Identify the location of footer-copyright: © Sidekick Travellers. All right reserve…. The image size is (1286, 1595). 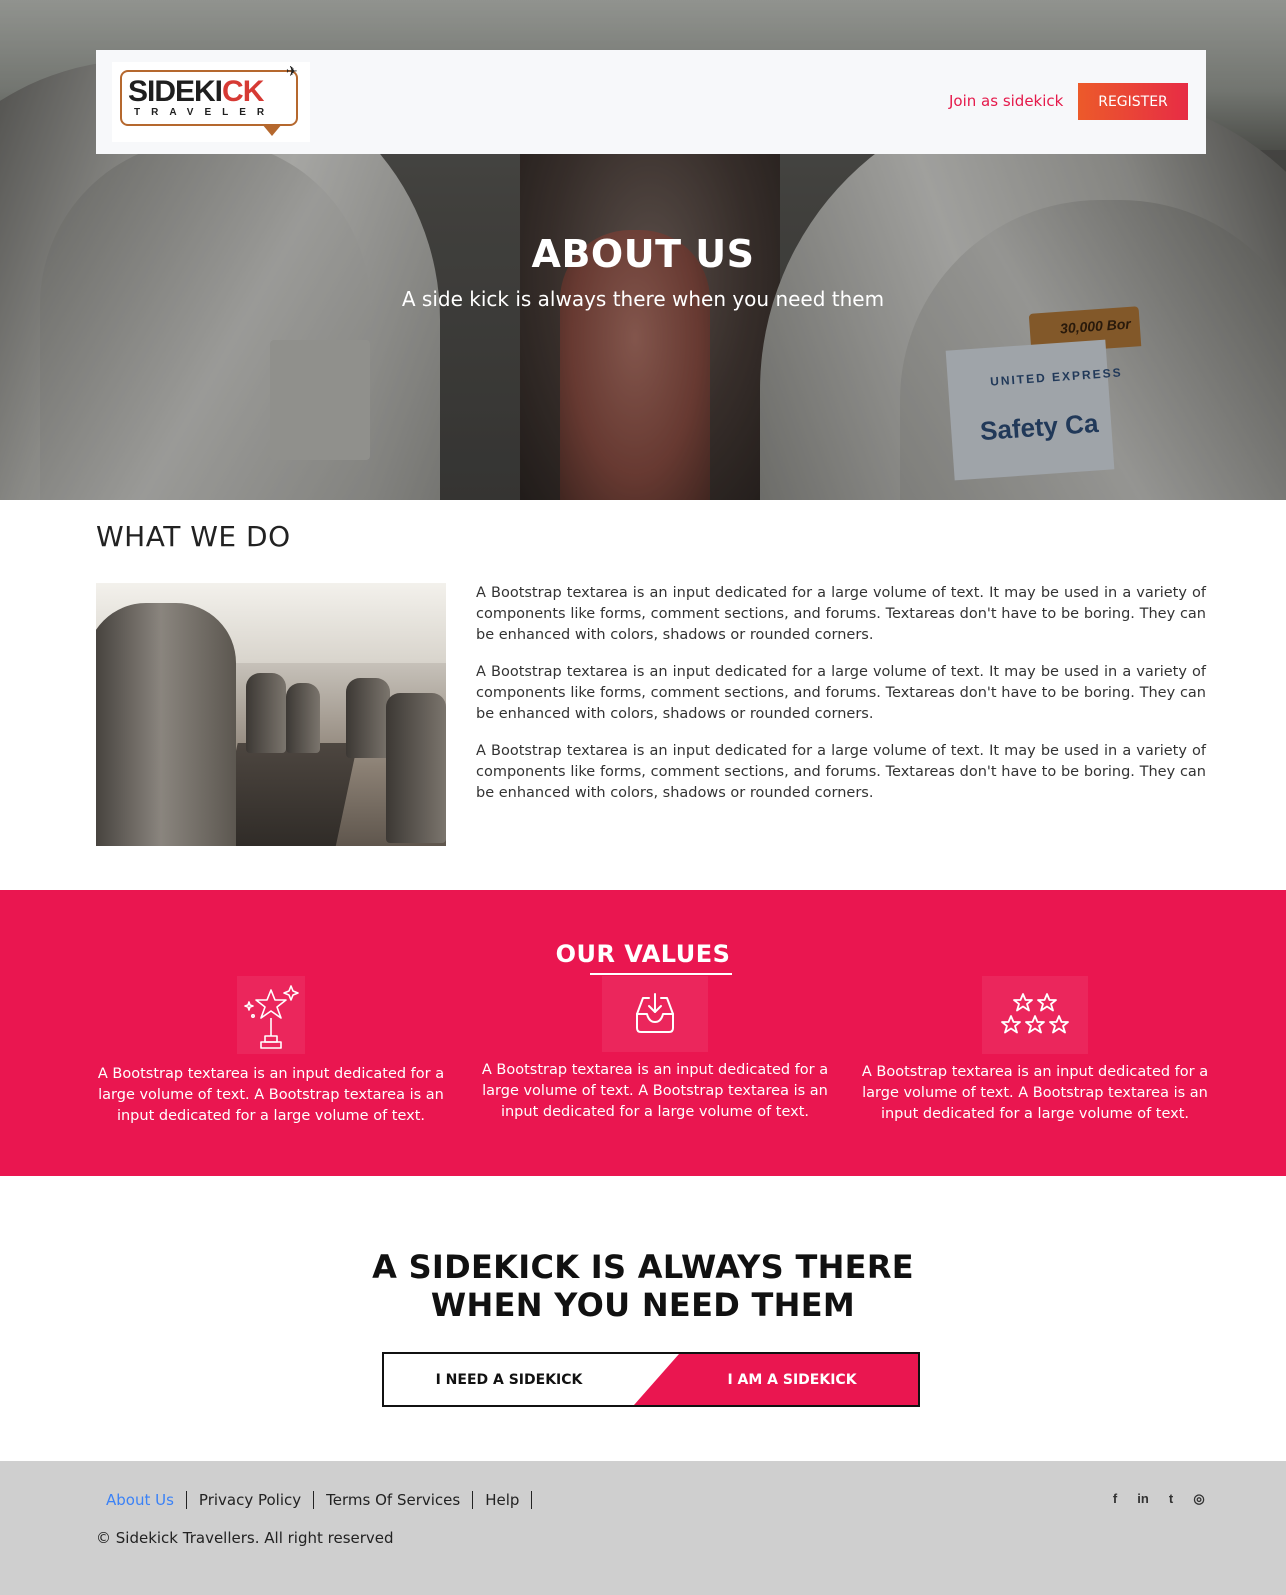
(245, 1538).